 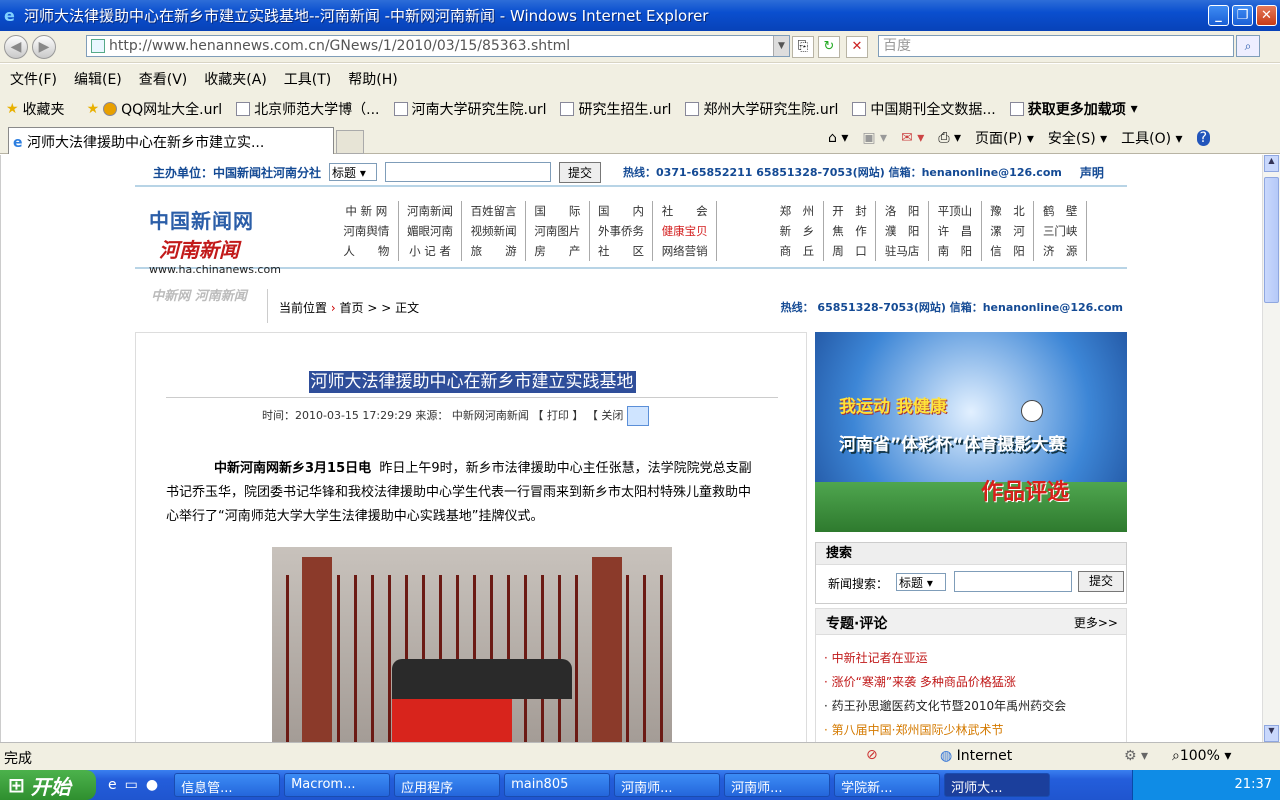 I want to click on breadcrumb-home: 首页, so click(x=351, y=308).